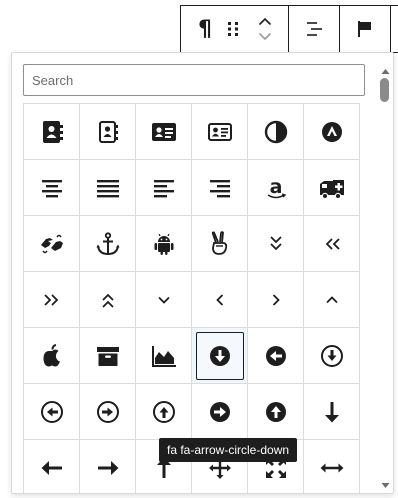  I want to click on icon-cell-arrow-circle-o-left, so click(52, 412).